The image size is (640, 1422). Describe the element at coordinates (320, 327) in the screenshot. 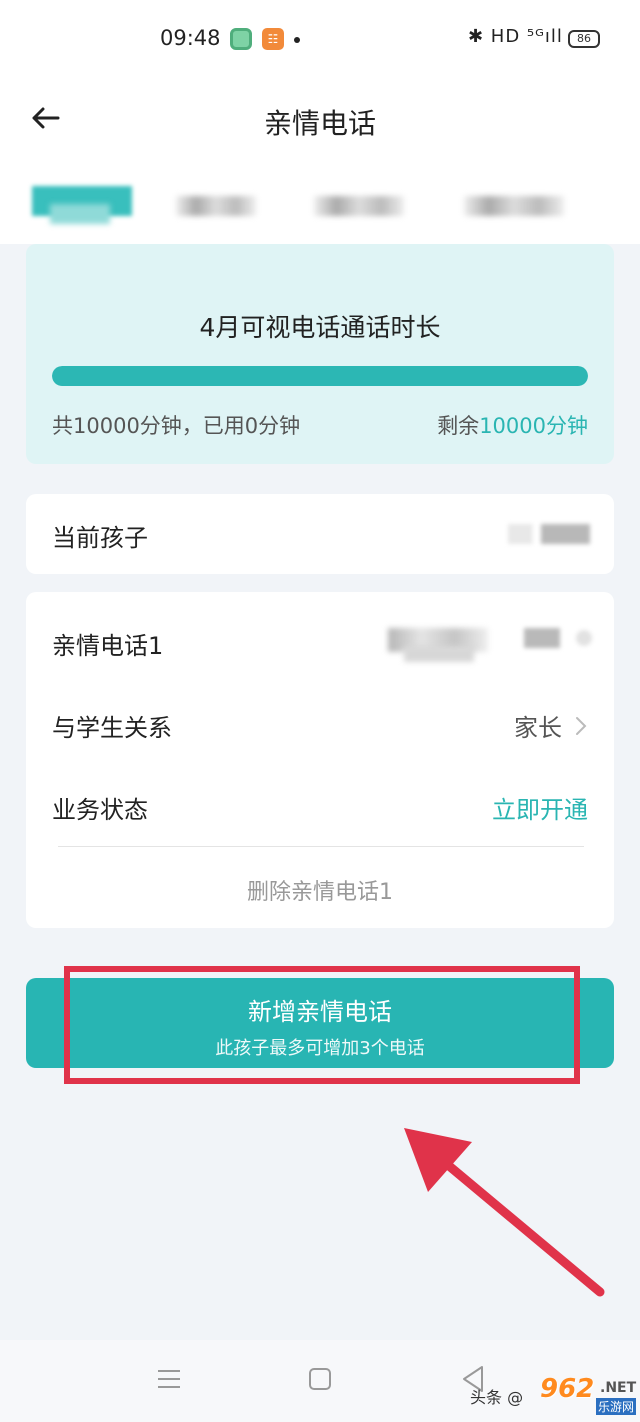

I see `duration-title: 4月可视电话通话时长` at that location.